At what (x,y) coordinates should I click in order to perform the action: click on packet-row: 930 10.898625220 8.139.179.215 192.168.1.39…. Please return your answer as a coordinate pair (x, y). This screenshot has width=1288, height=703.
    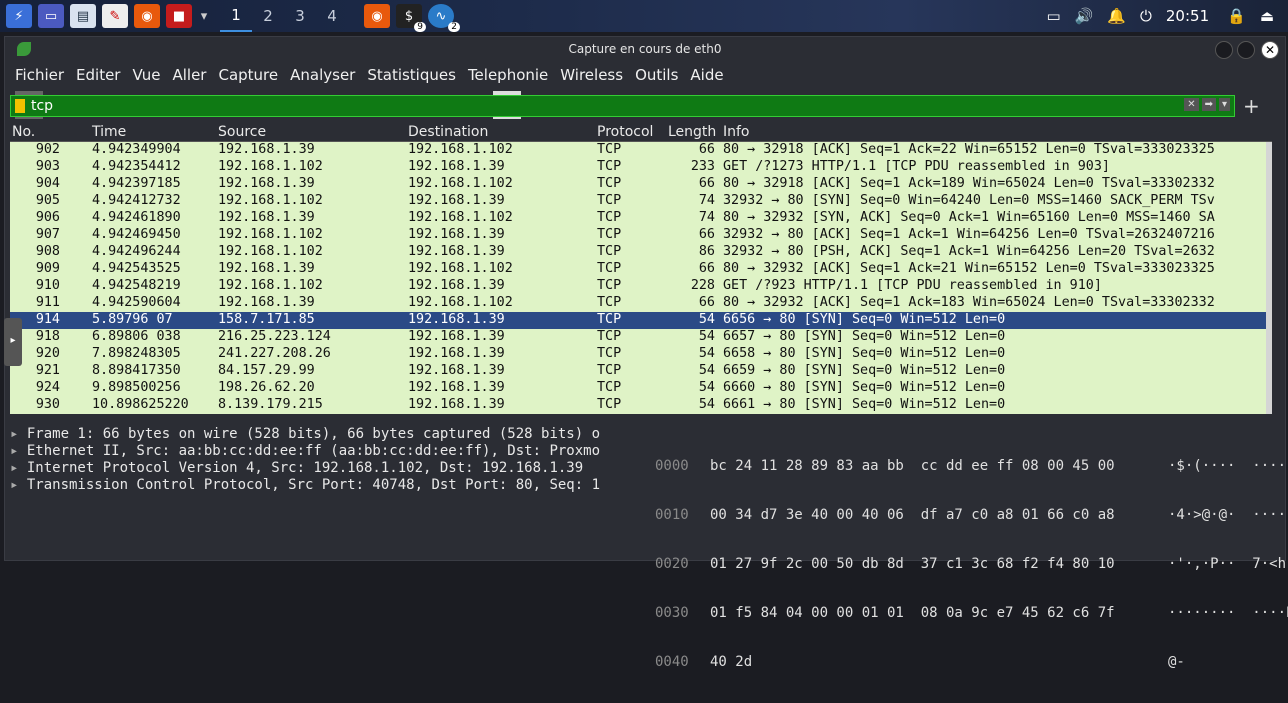
    Looking at the image, I should click on (641, 405).